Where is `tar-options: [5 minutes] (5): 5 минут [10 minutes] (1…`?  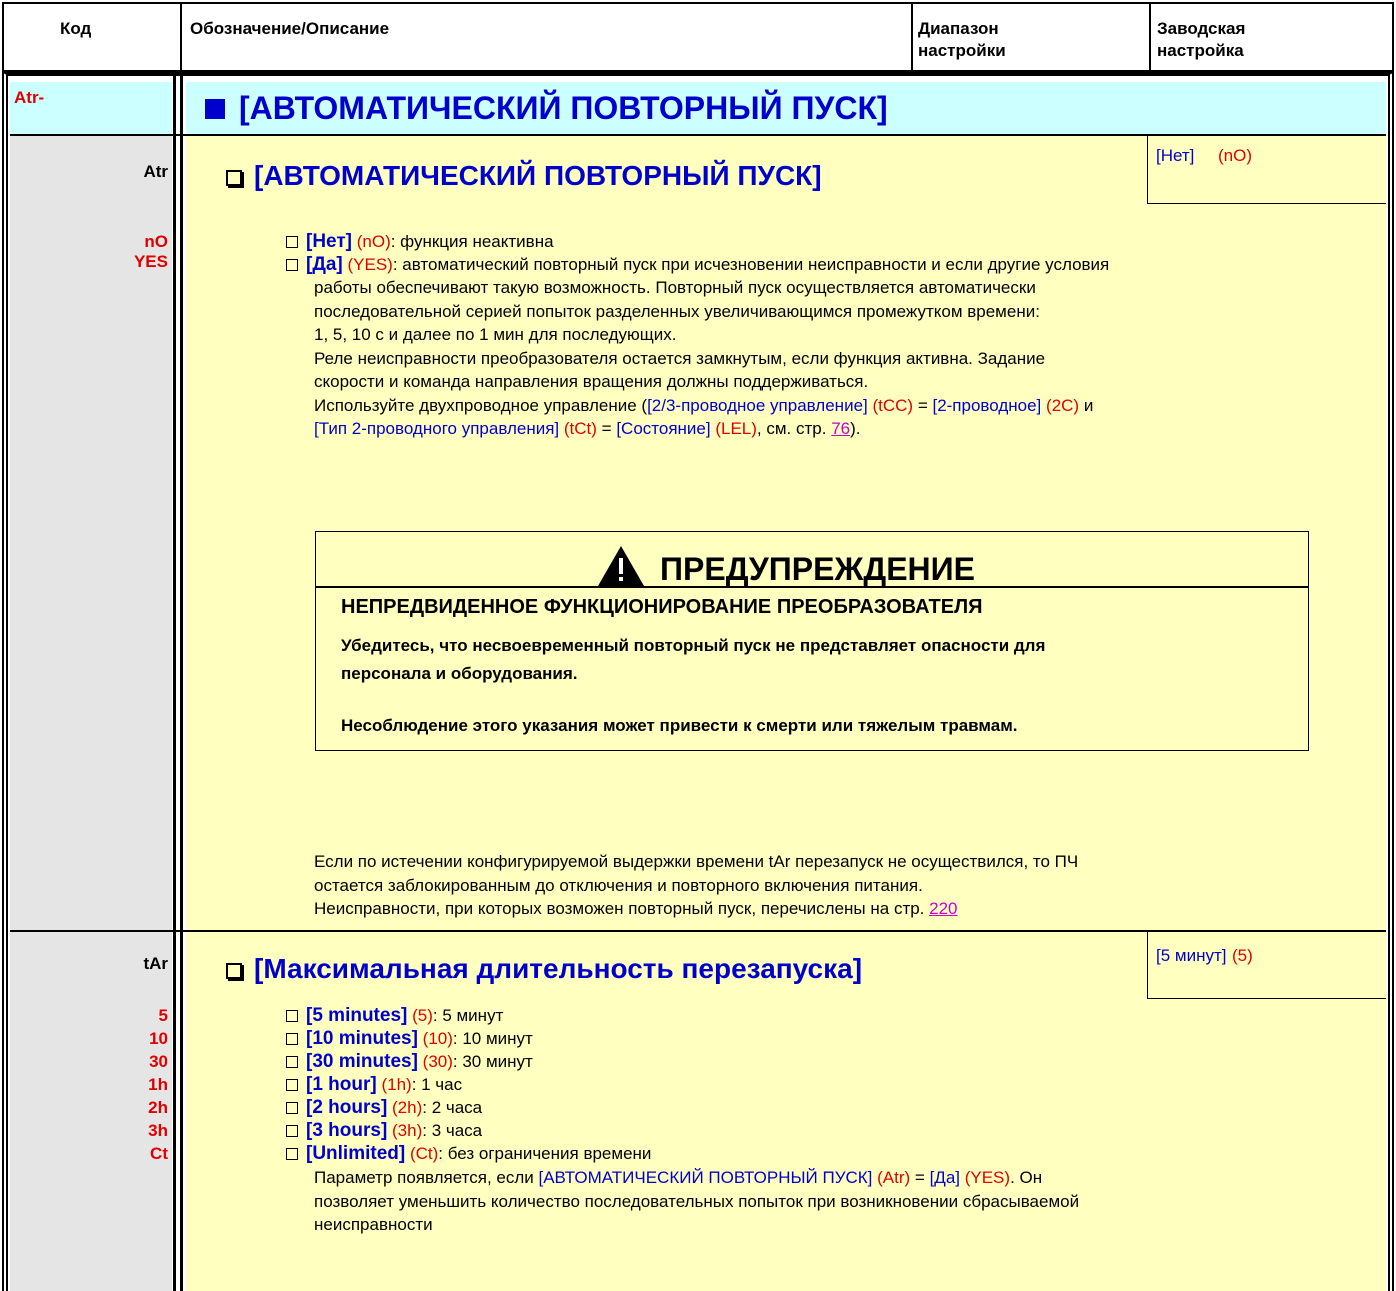
tar-options: [5 minutes] (5): 5 минут [10 minutes] (1… is located at coordinates (468, 1084).